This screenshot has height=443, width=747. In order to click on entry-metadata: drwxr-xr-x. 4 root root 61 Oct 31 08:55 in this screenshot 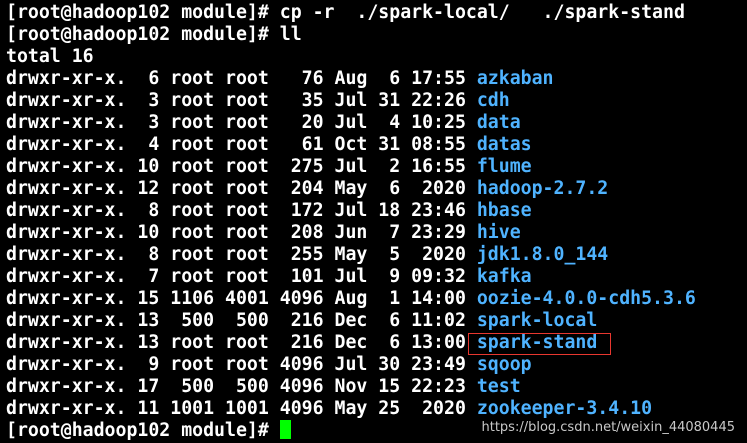, I will do `click(241, 144)`.